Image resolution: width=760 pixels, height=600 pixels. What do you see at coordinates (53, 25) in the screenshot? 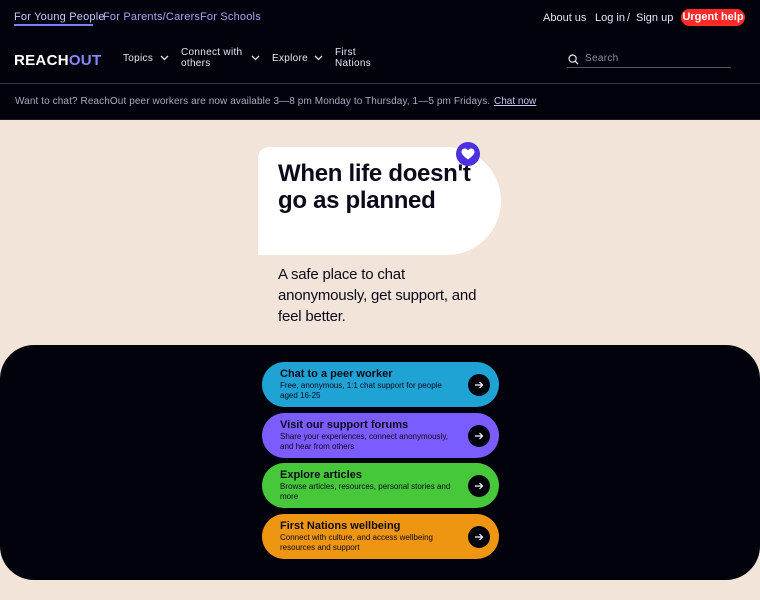
I see `active-tab-underline` at bounding box center [53, 25].